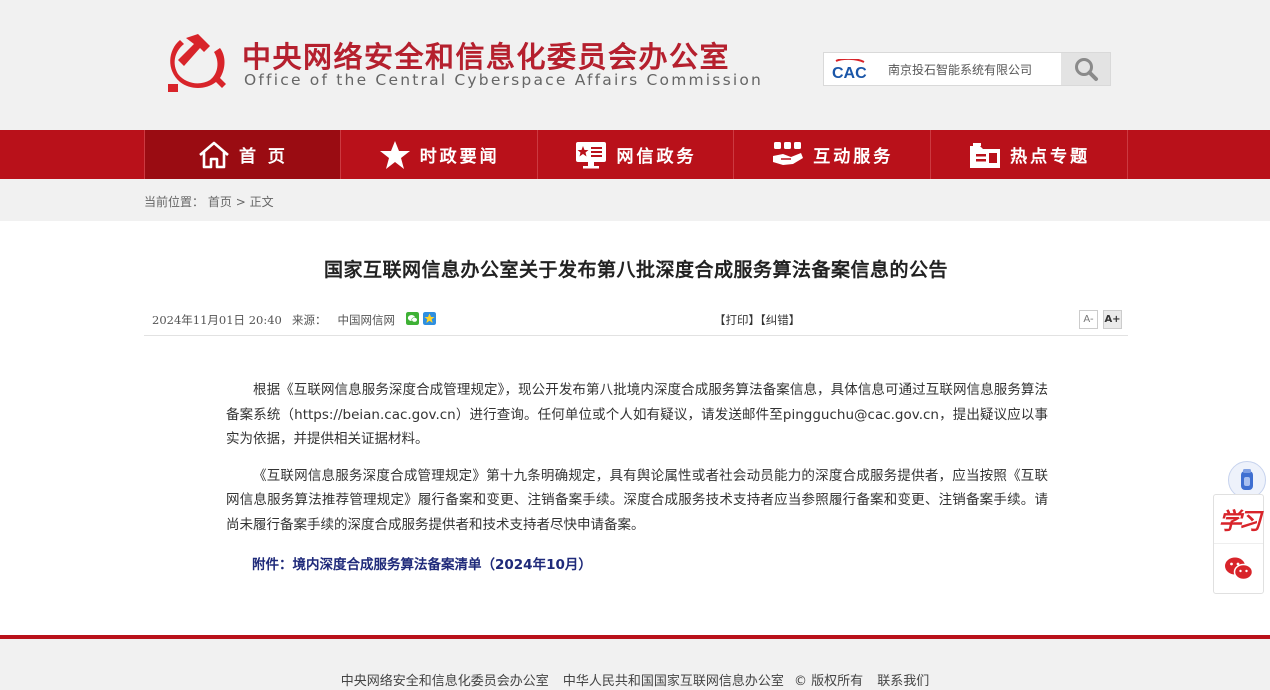 The image size is (1270, 690). Describe the element at coordinates (788, 153) in the screenshot. I see `handshake-icon` at that location.